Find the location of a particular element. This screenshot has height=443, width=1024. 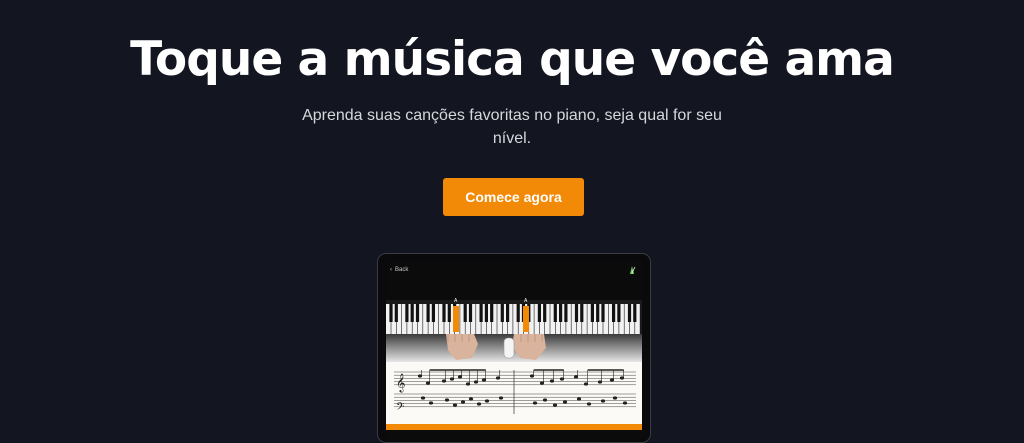

hands-video is located at coordinates (514, 348).